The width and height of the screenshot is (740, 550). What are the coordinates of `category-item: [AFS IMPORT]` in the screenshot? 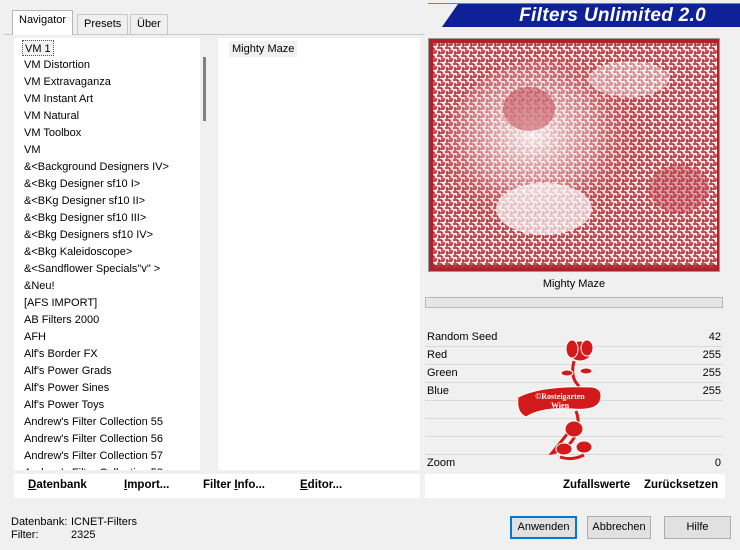 It's located at (60, 303).